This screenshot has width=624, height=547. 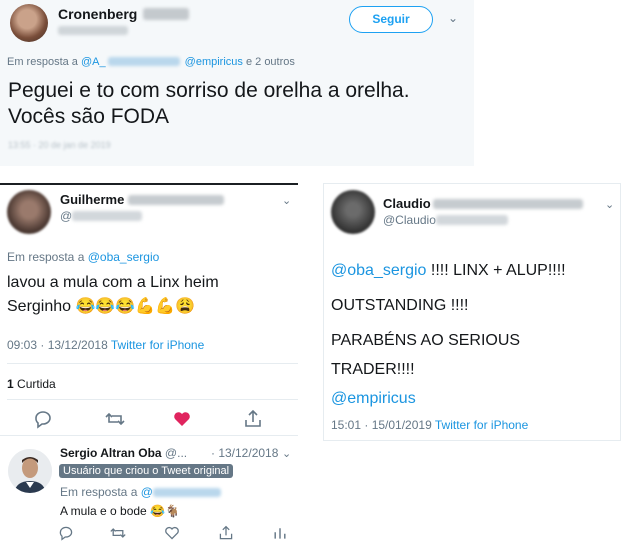 What do you see at coordinates (92, 199) in the screenshot?
I see `author-name-text: Guilherme` at bounding box center [92, 199].